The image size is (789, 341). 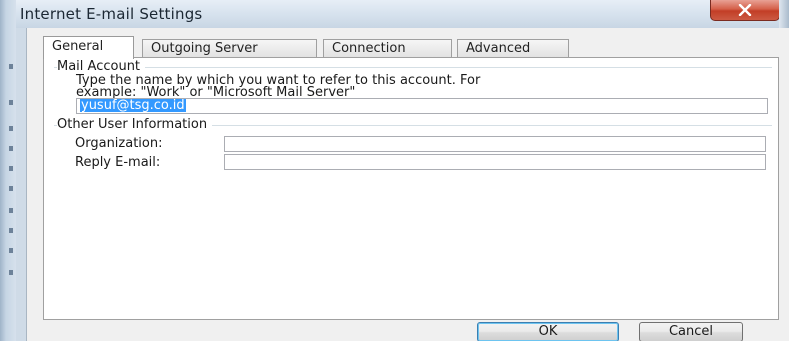 I want to click on organization-input, so click(x=495, y=144).